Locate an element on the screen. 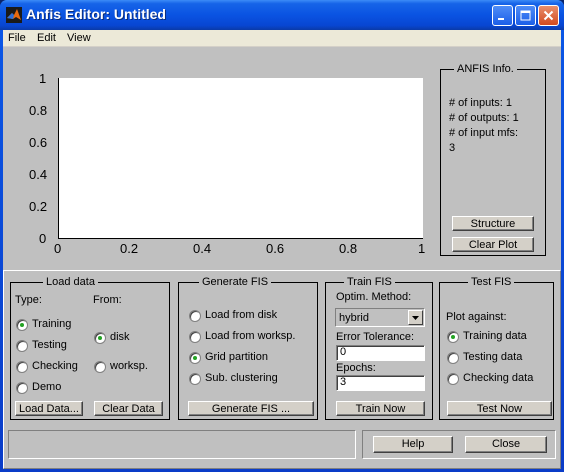 The height and width of the screenshot is (472, 564). info-line: # of input mfs: is located at coordinates (484, 133).